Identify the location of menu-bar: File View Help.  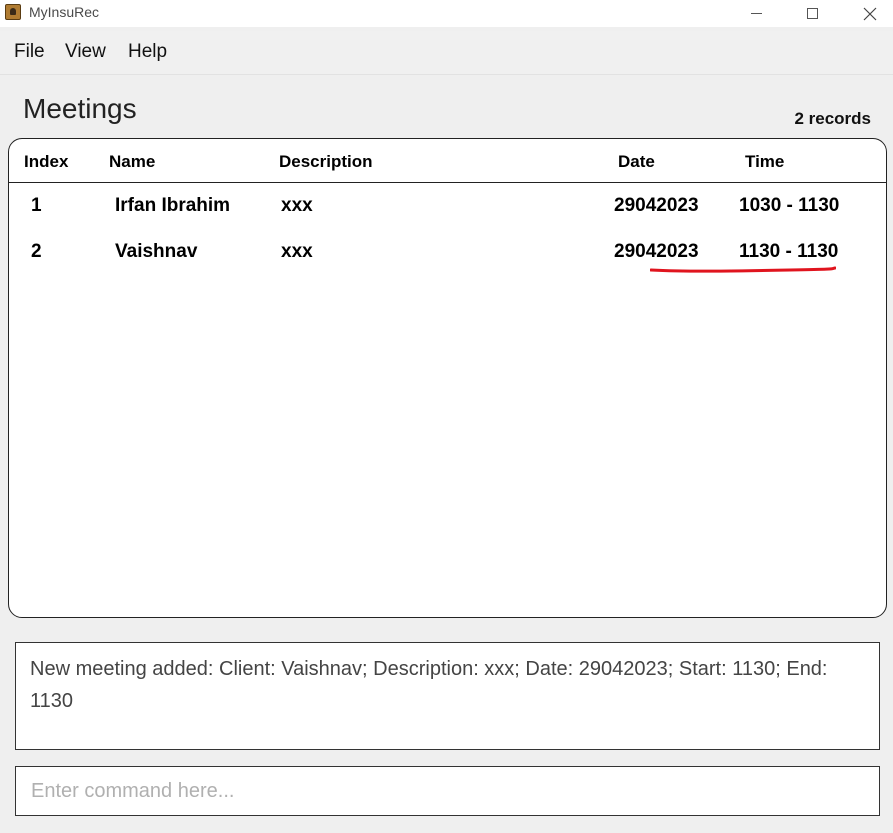
(446, 53).